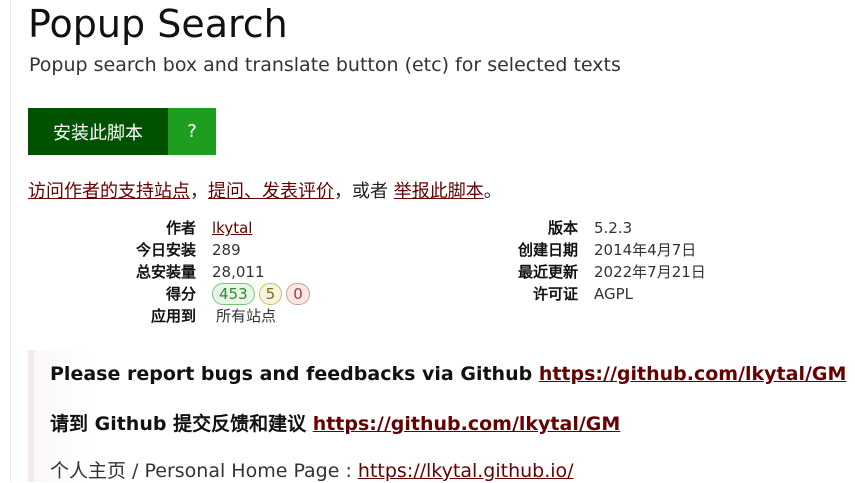 This screenshot has height=483, width=855. I want to click on meta-row-updated: 最近更新 2022年7月21日, so click(583, 272).